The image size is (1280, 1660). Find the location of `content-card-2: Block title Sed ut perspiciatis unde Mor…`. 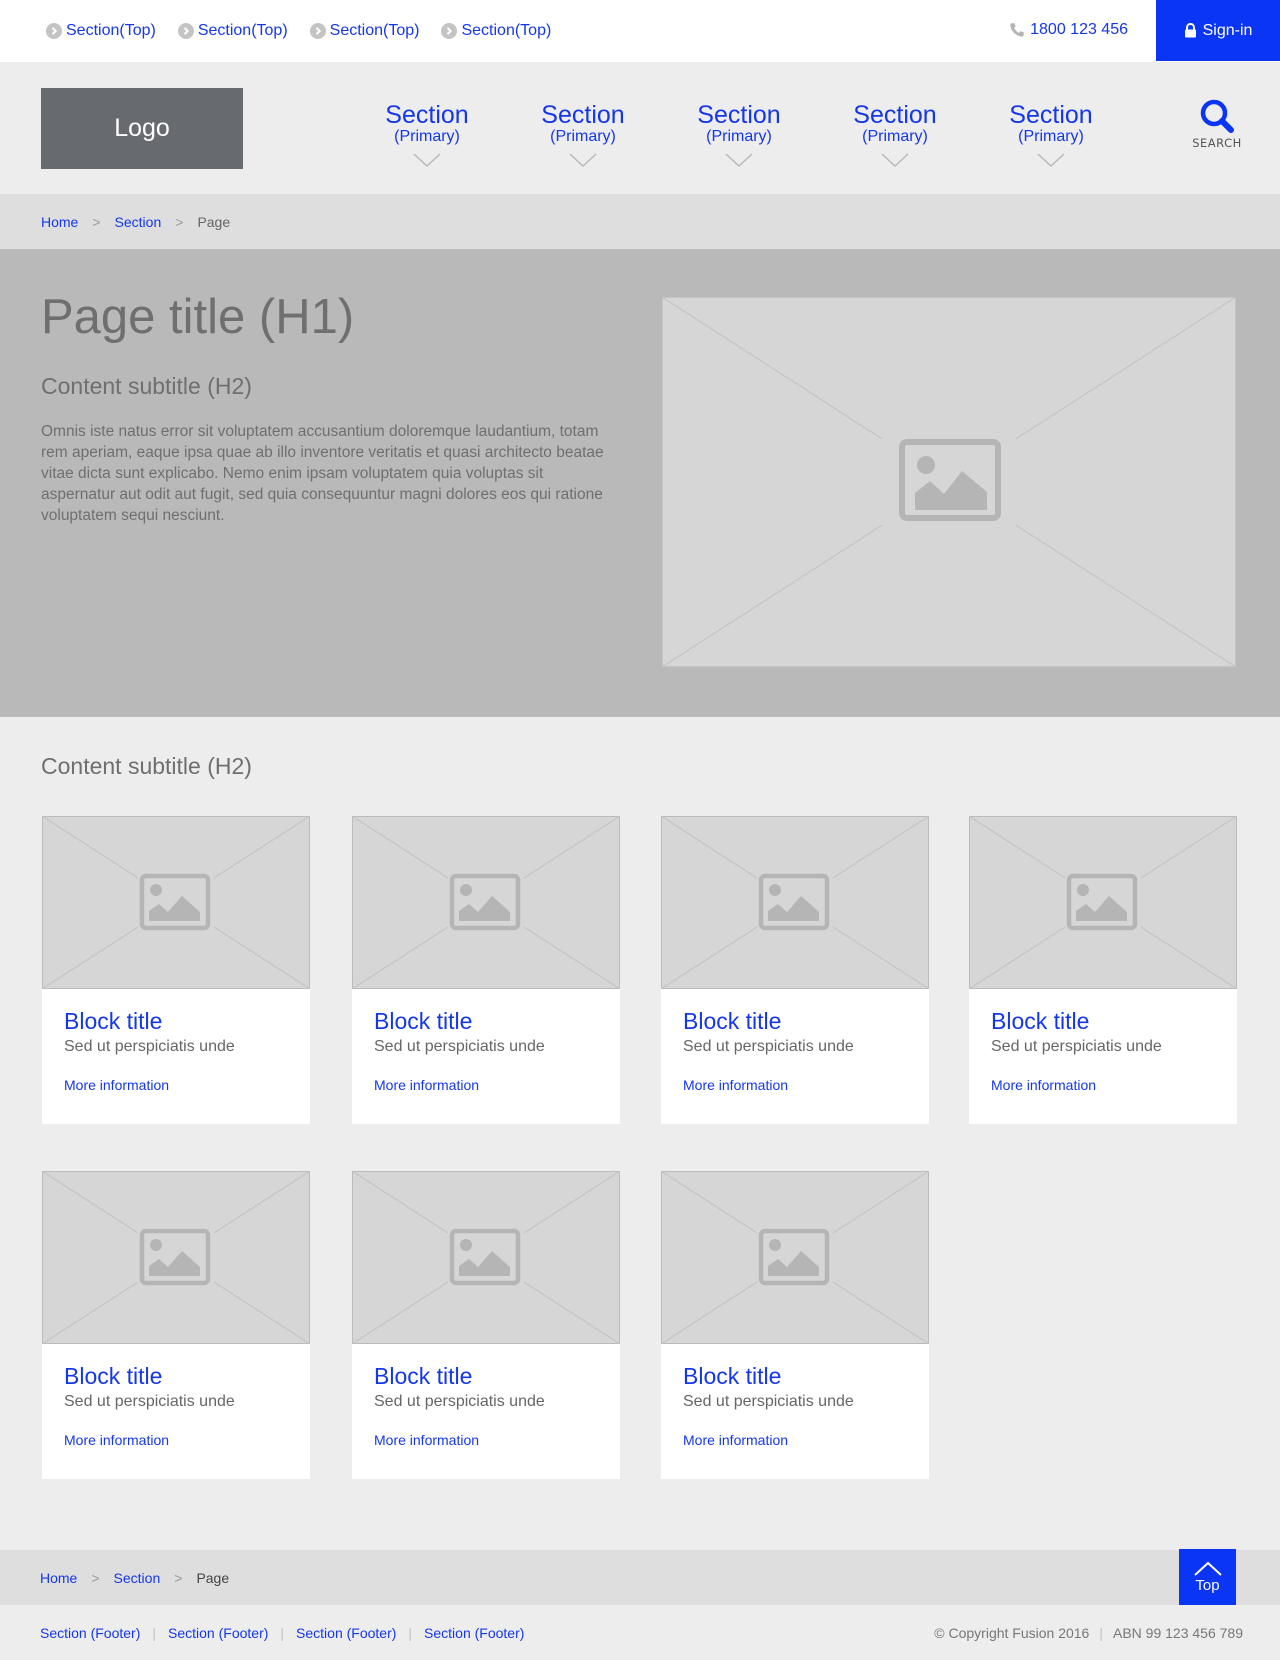

content-card-2: Block title Sed ut perspiciatis unde Mor… is located at coordinates (486, 970).